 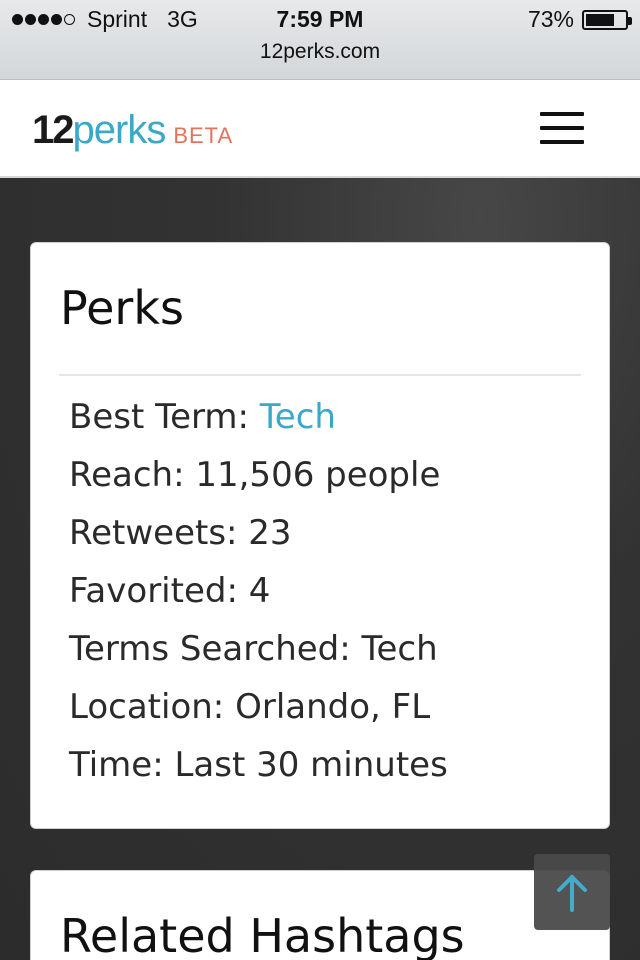 I want to click on ios-status-bar: Sprint 3G 7:59 PM 73% 12perks.com, so click(x=320, y=40).